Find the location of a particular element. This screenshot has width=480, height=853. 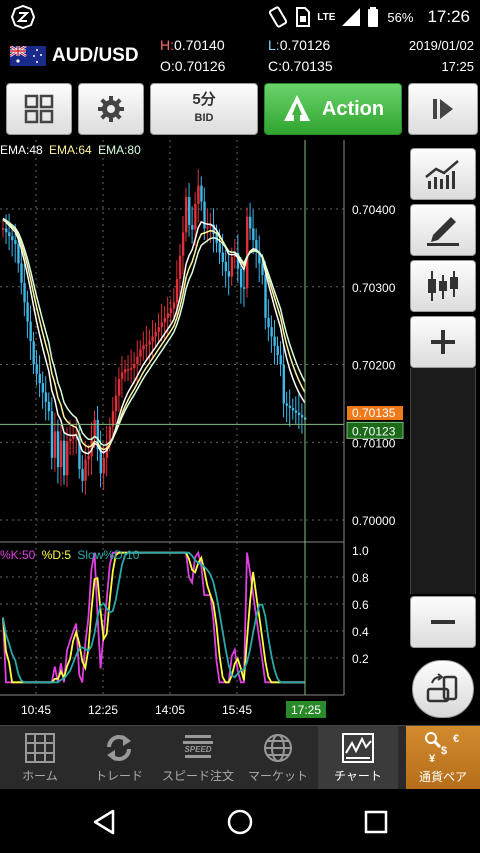

nav-speed-order: SPEED スピード注文 is located at coordinates (198, 758).